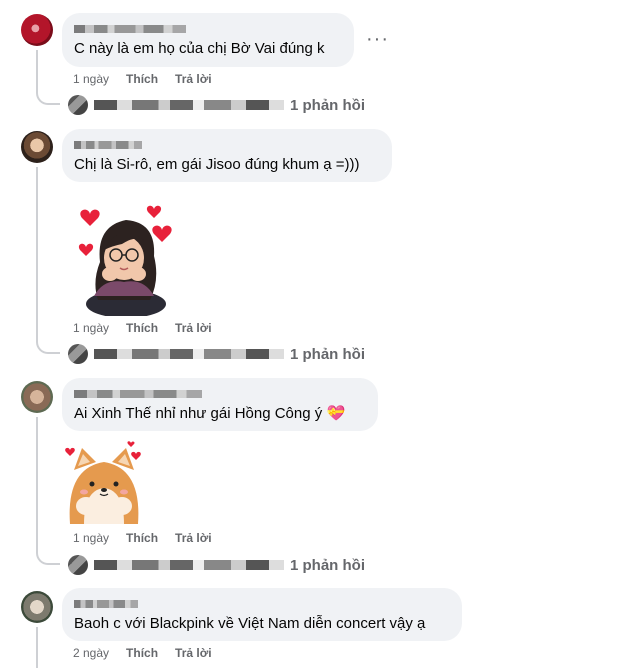 Image resolution: width=618 pixels, height=668 pixels. Describe the element at coordinates (91, 653) in the screenshot. I see `comment-time: 2 ngày` at that location.